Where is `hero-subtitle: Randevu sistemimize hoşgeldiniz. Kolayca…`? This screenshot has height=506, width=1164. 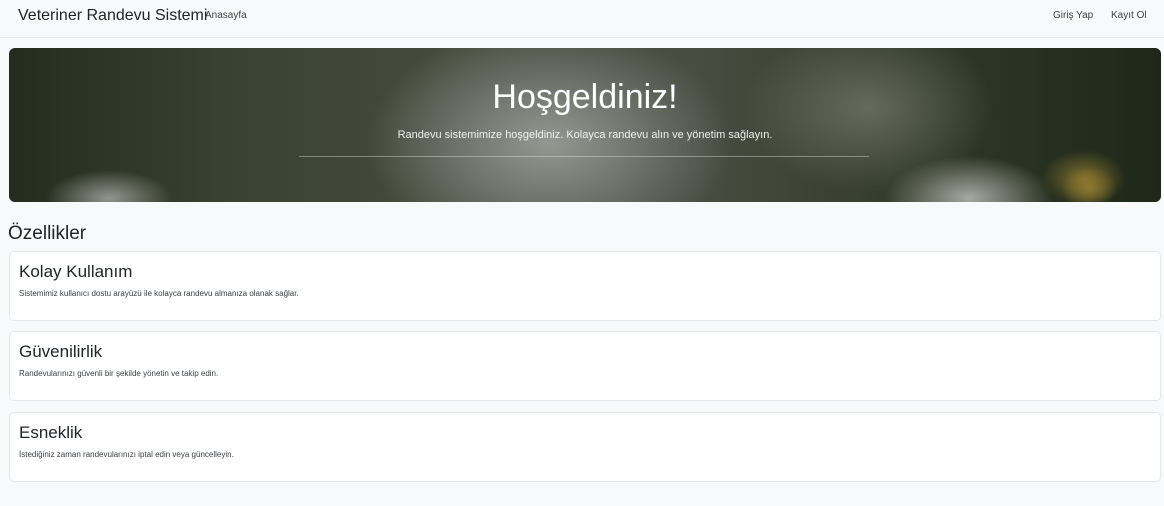
hero-subtitle: Randevu sistemimize hoşgeldiniz. Kolayca… is located at coordinates (585, 135).